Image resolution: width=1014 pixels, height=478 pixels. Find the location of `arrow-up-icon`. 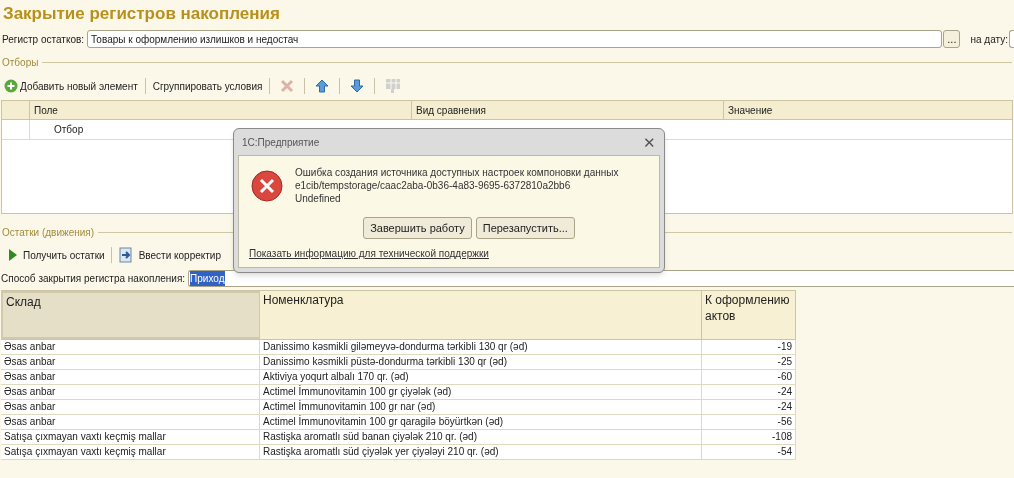

arrow-up-icon is located at coordinates (322, 86).